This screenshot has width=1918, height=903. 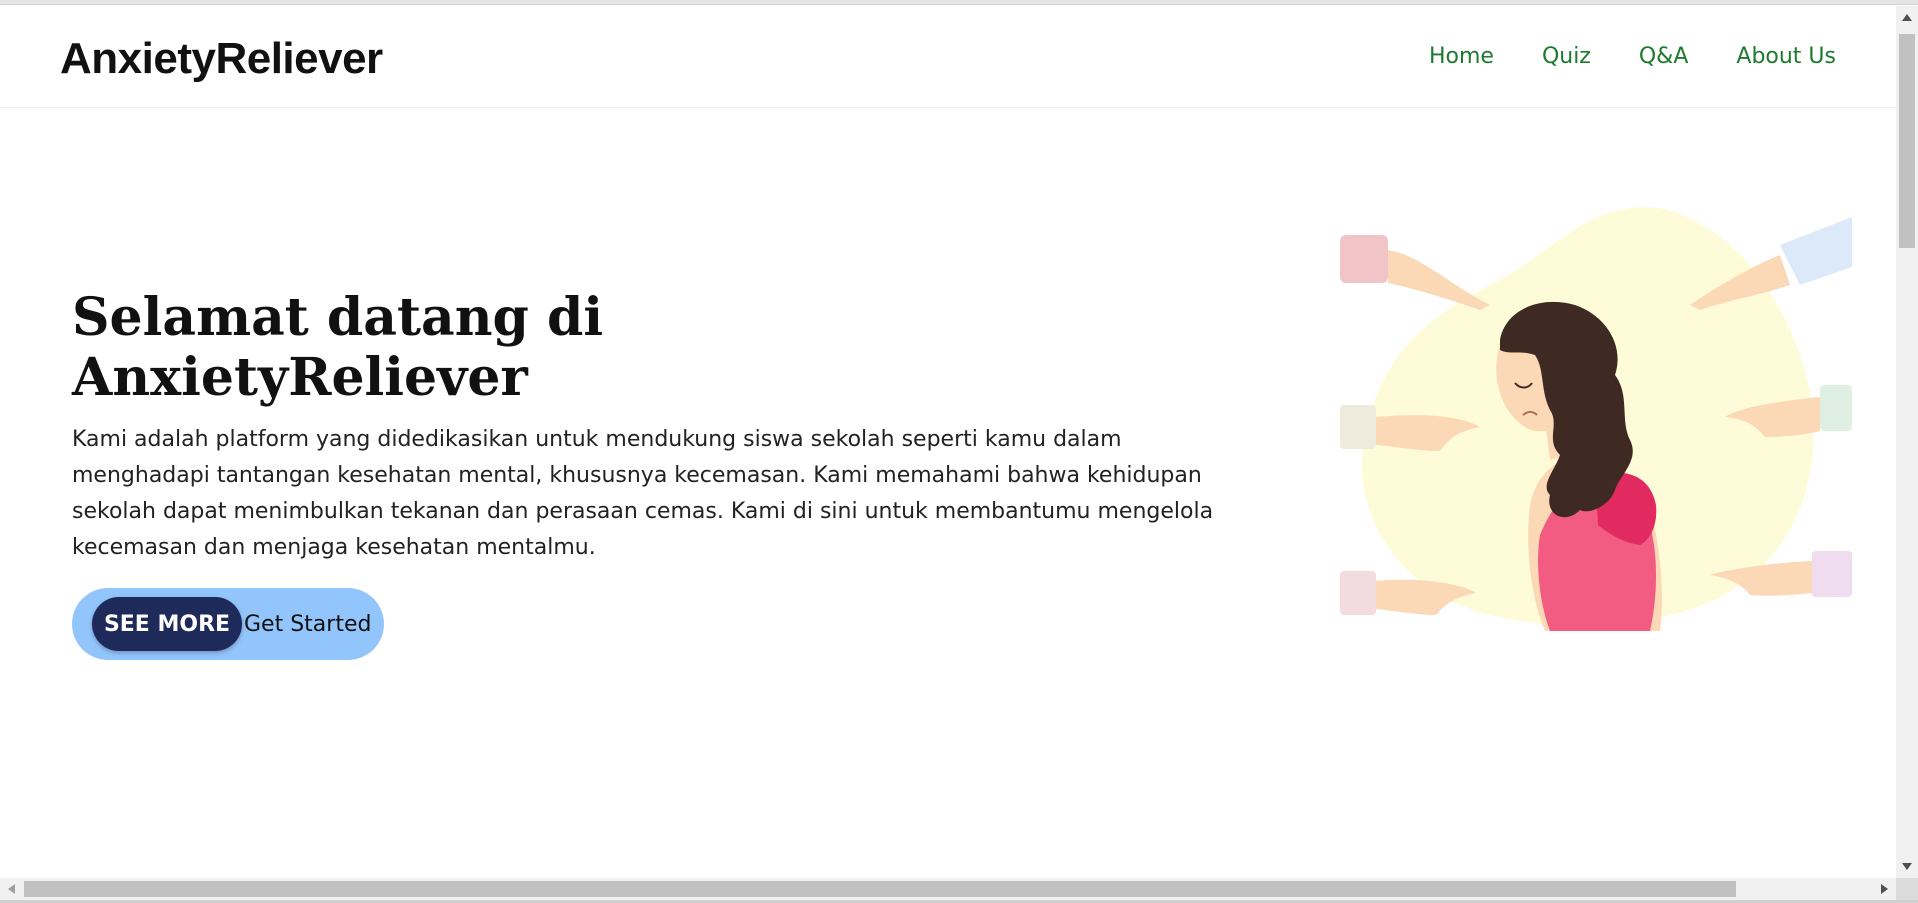 I want to click on nav-quiz: Quiz, so click(x=1566, y=56).